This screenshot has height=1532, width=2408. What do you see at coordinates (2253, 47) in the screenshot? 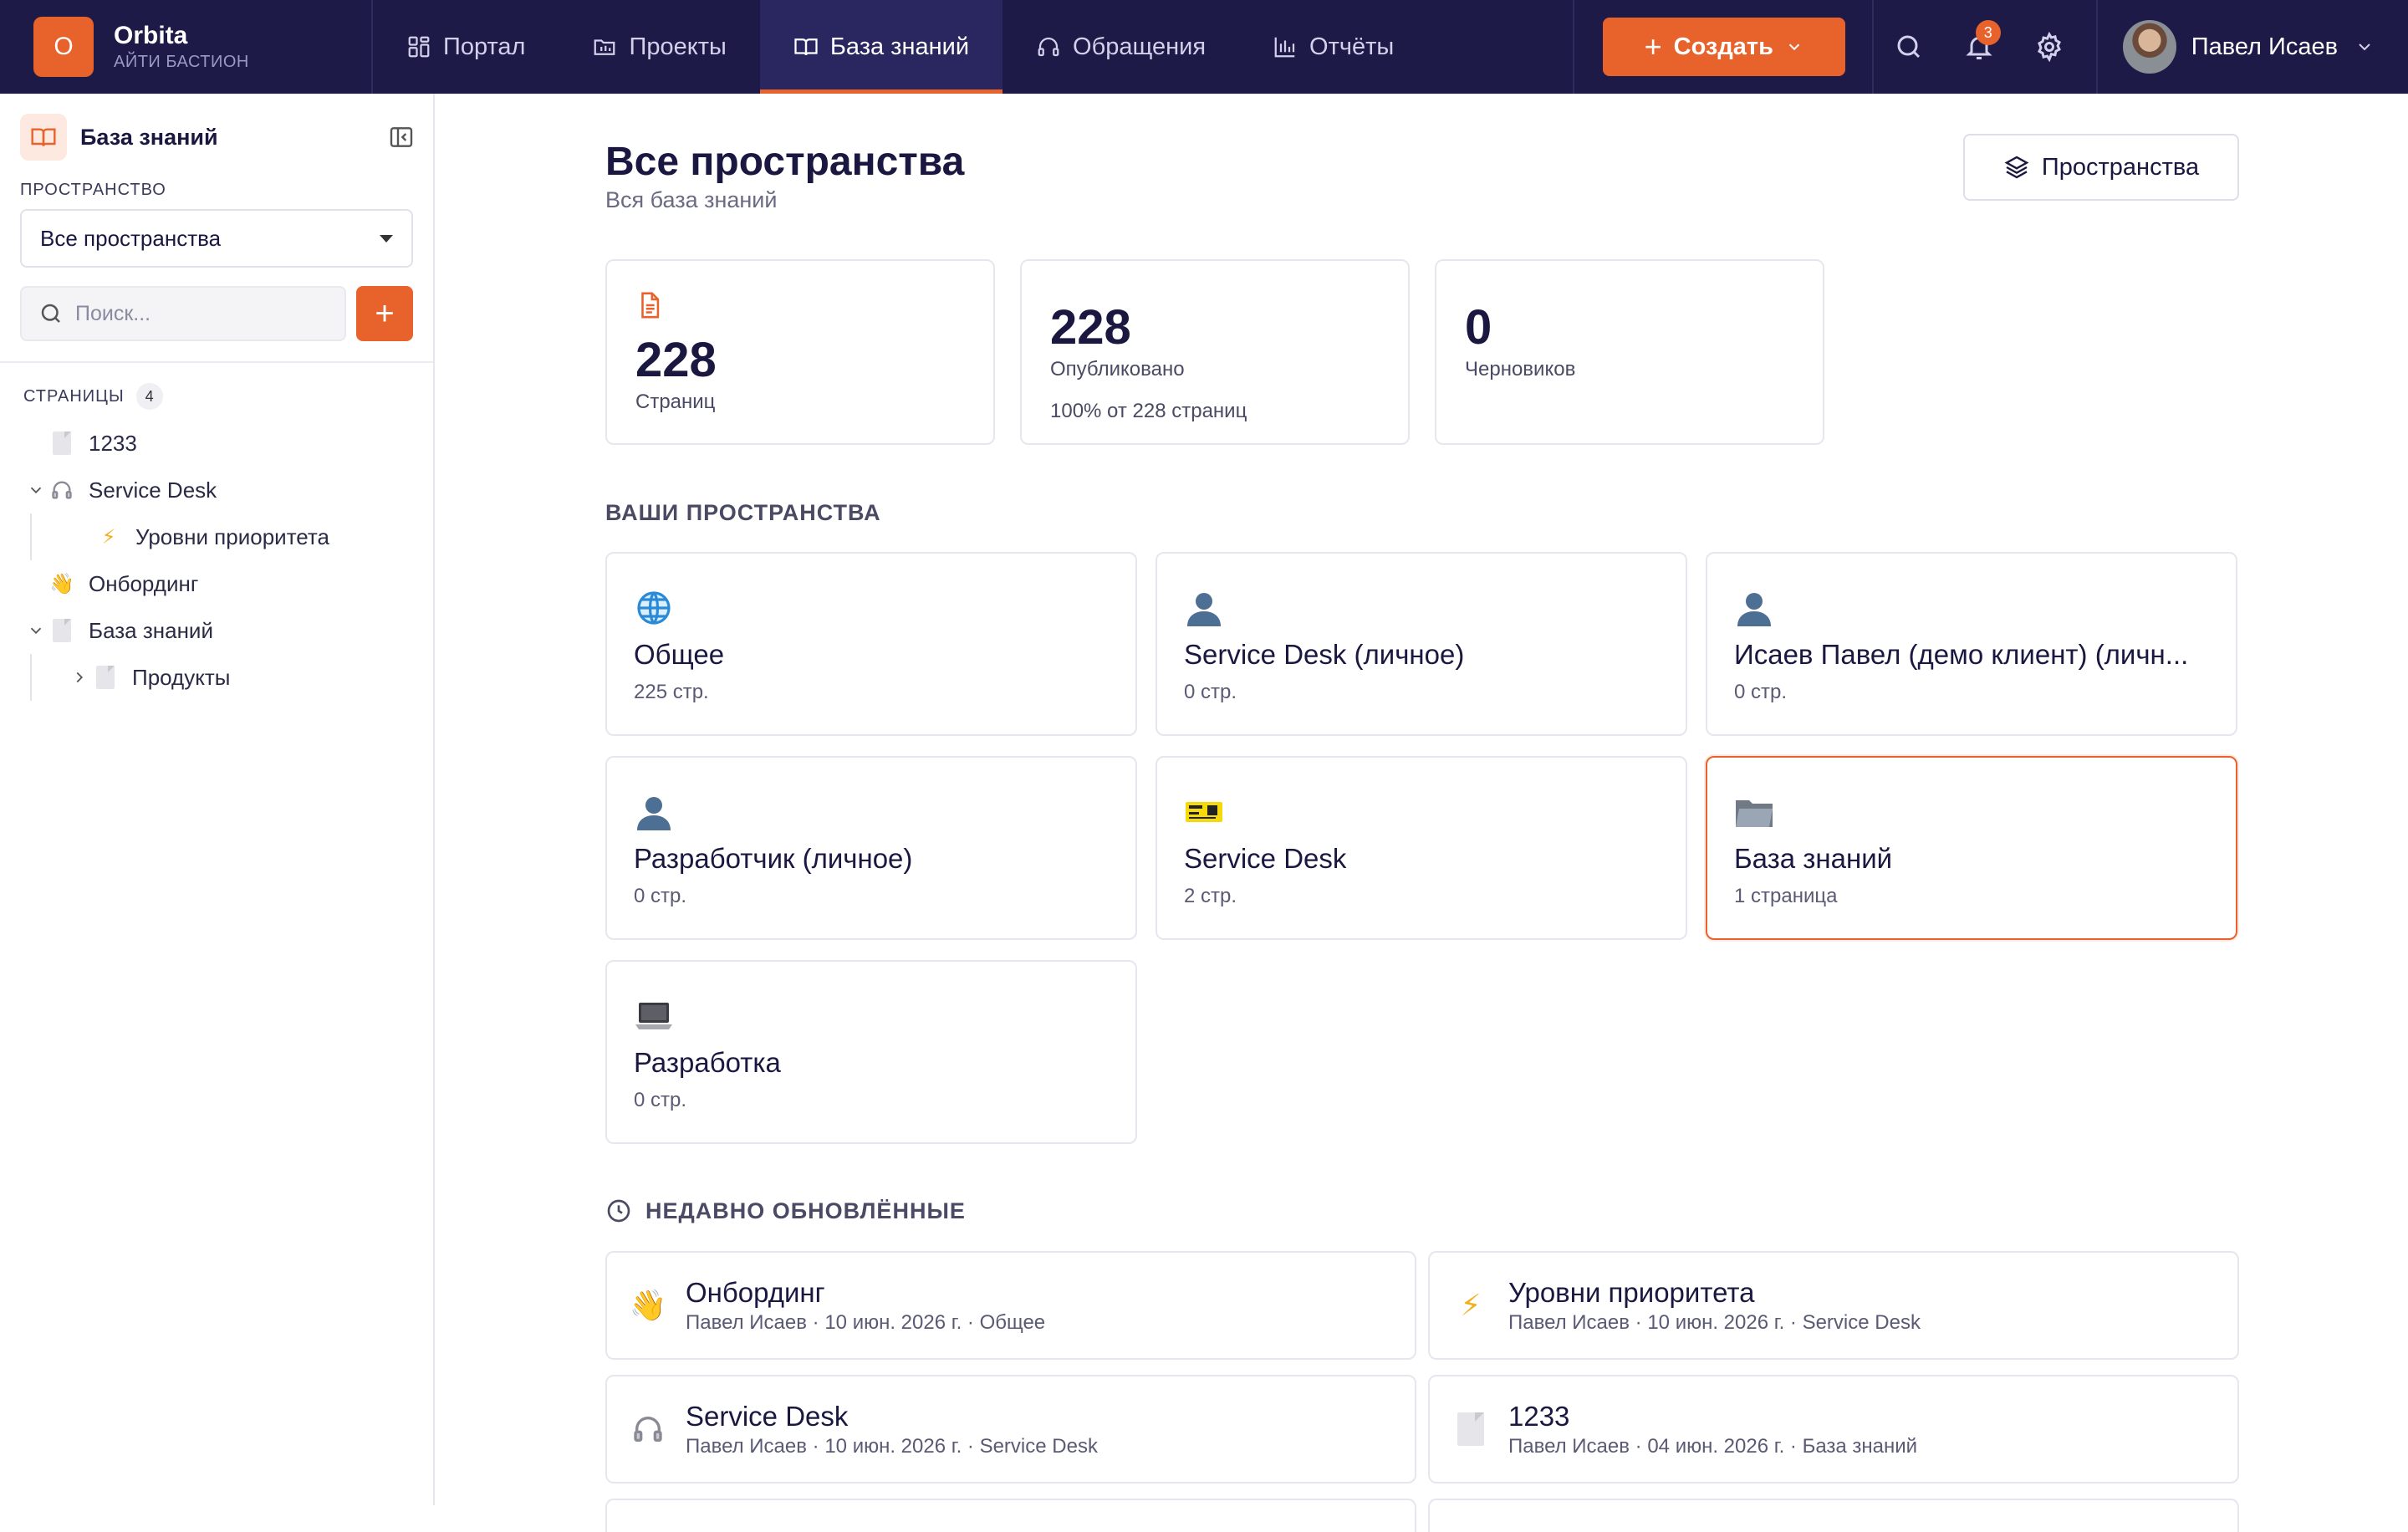
I see `user-menu: Павел Исаев` at bounding box center [2253, 47].